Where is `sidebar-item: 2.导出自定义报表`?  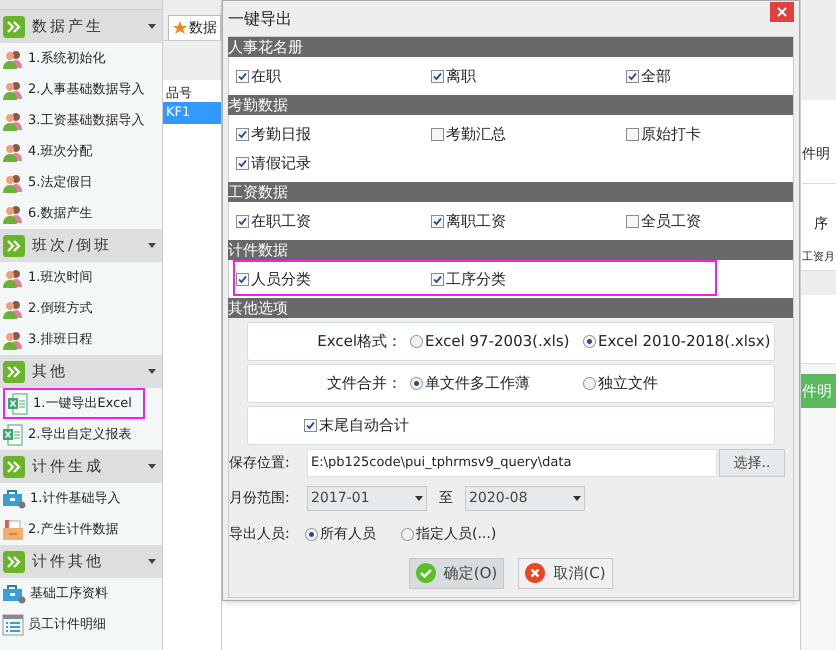
sidebar-item: 2.导出自定义报表 is located at coordinates (81, 434).